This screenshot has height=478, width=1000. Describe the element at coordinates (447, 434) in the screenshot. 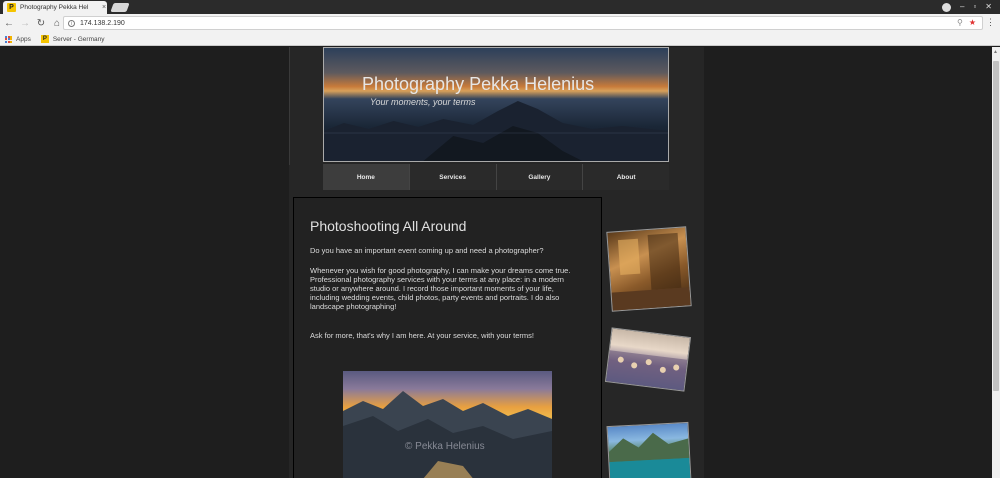

I see `mountain-silhouette` at that location.